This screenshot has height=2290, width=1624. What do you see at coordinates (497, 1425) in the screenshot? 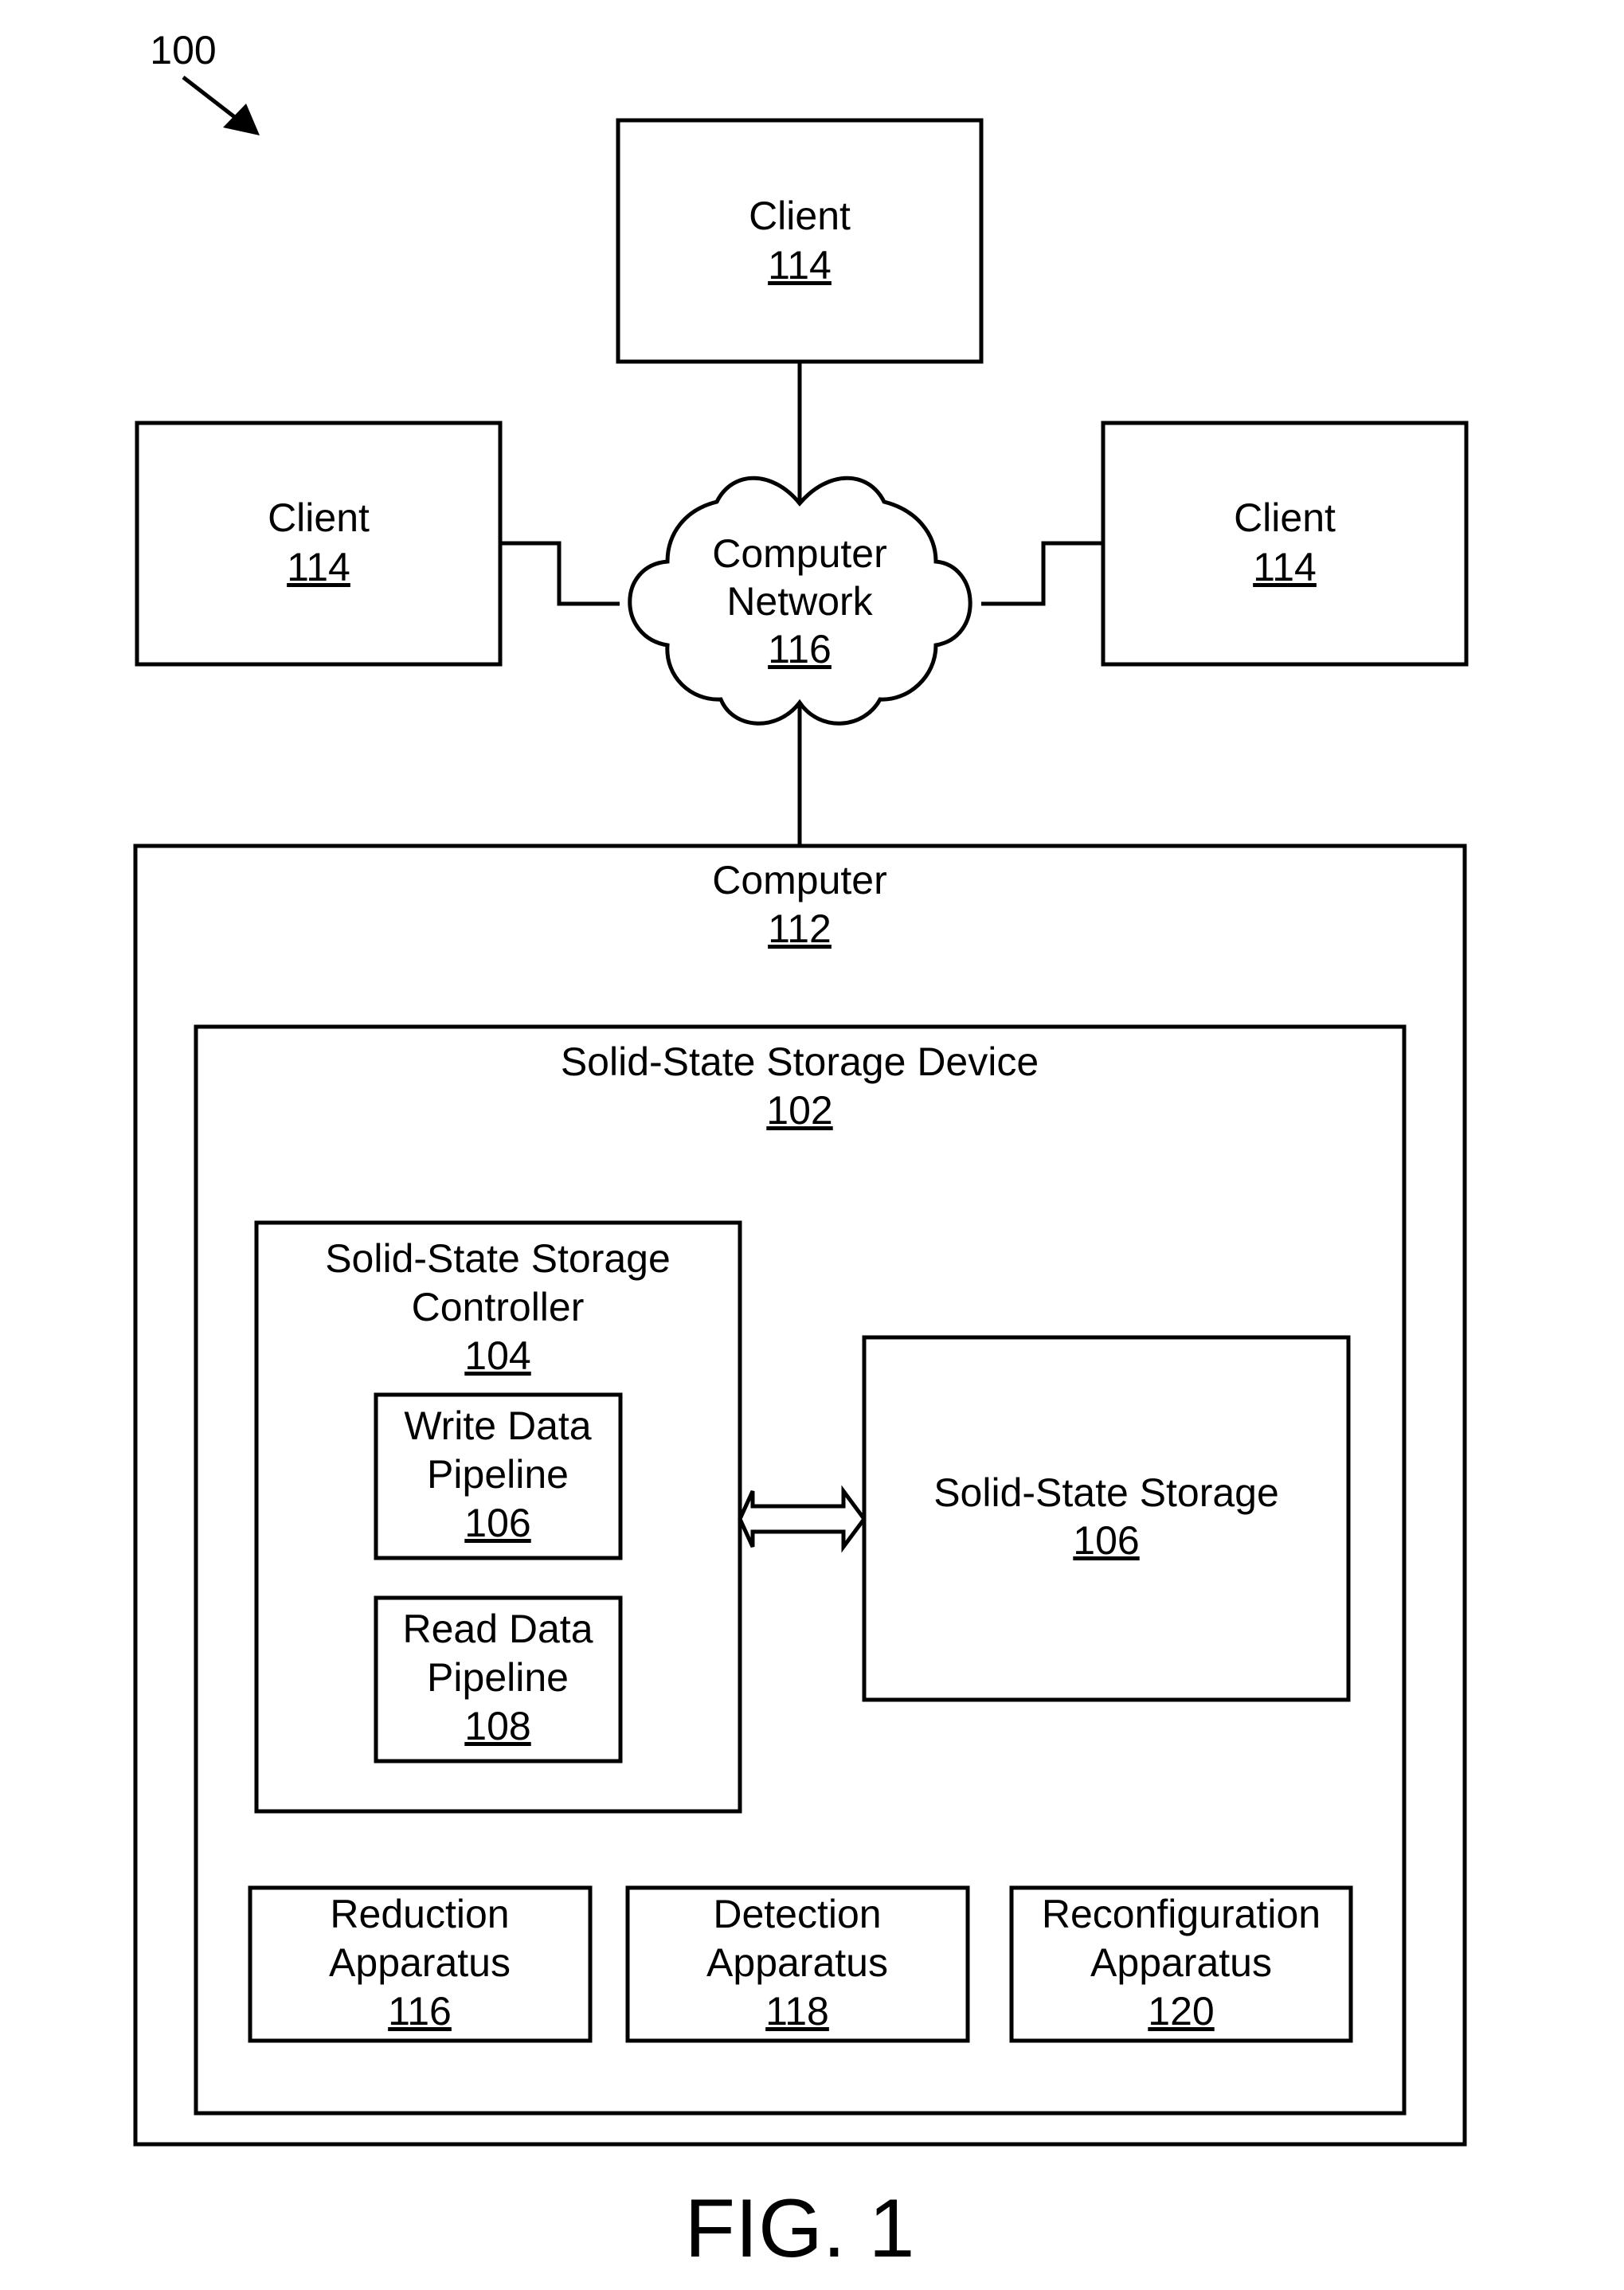
I see `write-pipeline-line1: Write Data` at bounding box center [497, 1425].